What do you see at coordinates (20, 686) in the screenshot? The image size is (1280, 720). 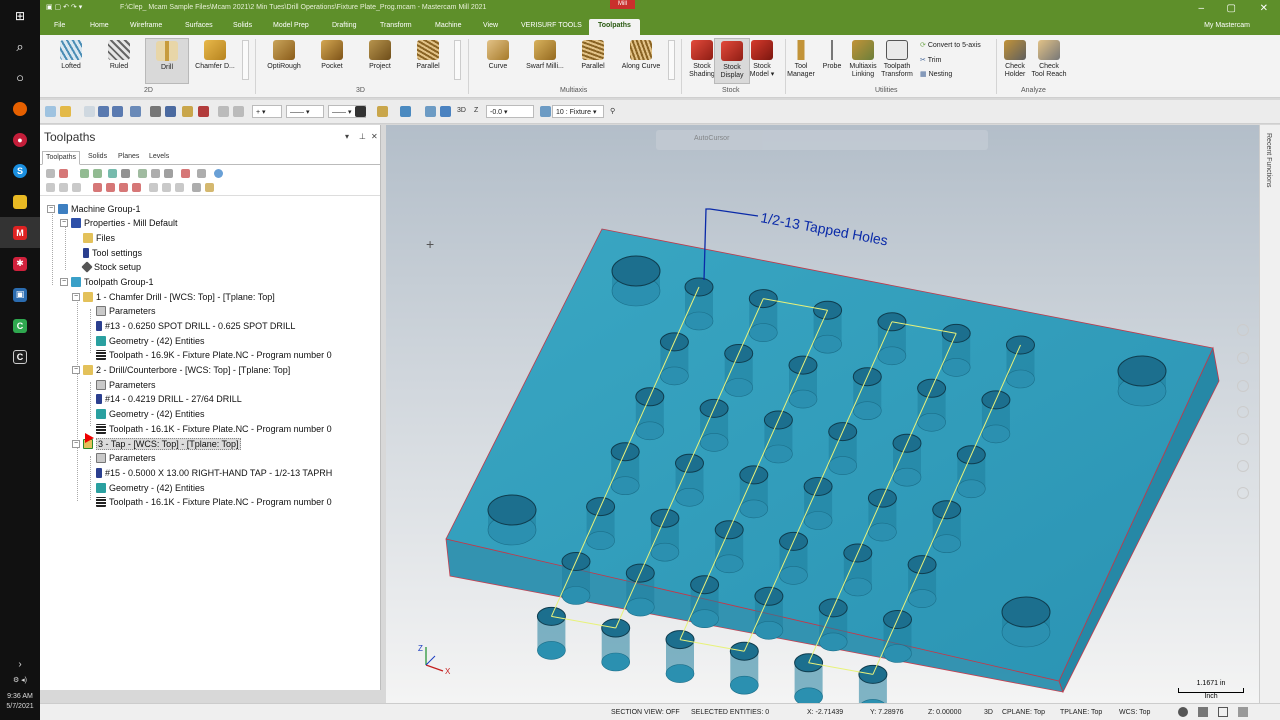 I see `taskbar-clock: › ⚙ ◂) 9:36 AM 5/7/2021` at bounding box center [20, 686].